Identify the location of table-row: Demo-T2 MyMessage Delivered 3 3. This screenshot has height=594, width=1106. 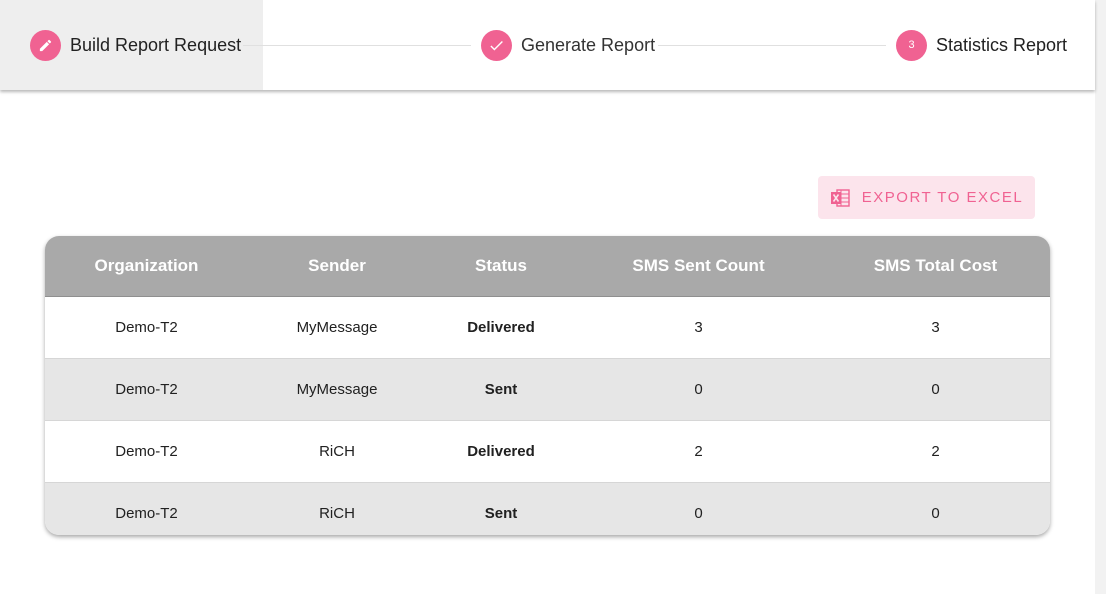
(547, 327).